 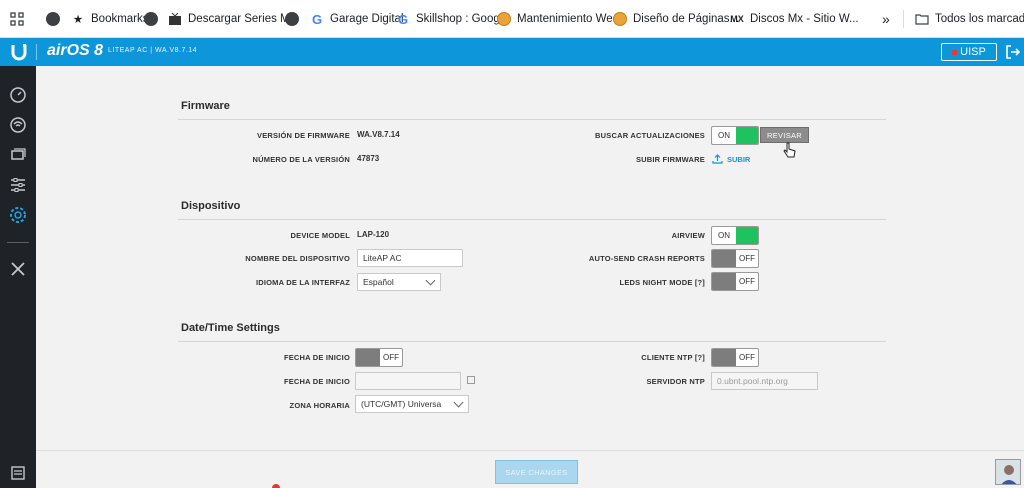 I want to click on build-number-label: NÚMERO DE LA VERSIÓN, so click(x=301, y=159).